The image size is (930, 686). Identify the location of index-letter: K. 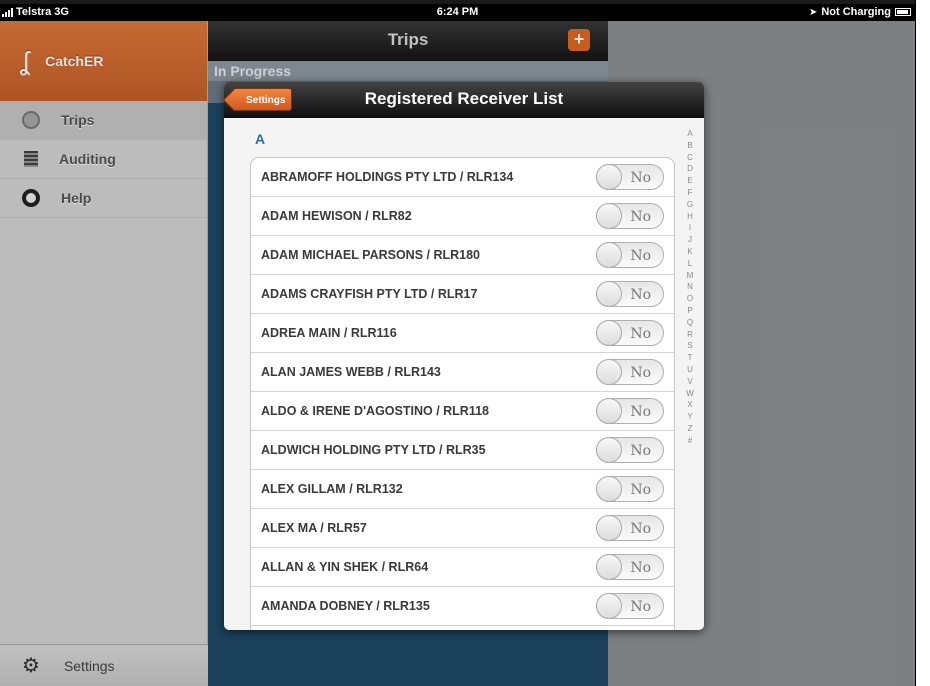
(690, 252).